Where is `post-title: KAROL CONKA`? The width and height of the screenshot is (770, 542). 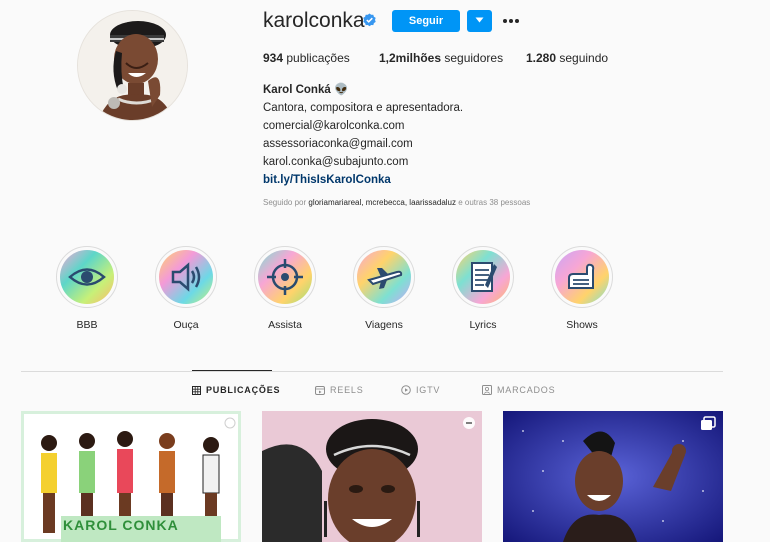
post-title: KAROL CONKA is located at coordinates (121, 525).